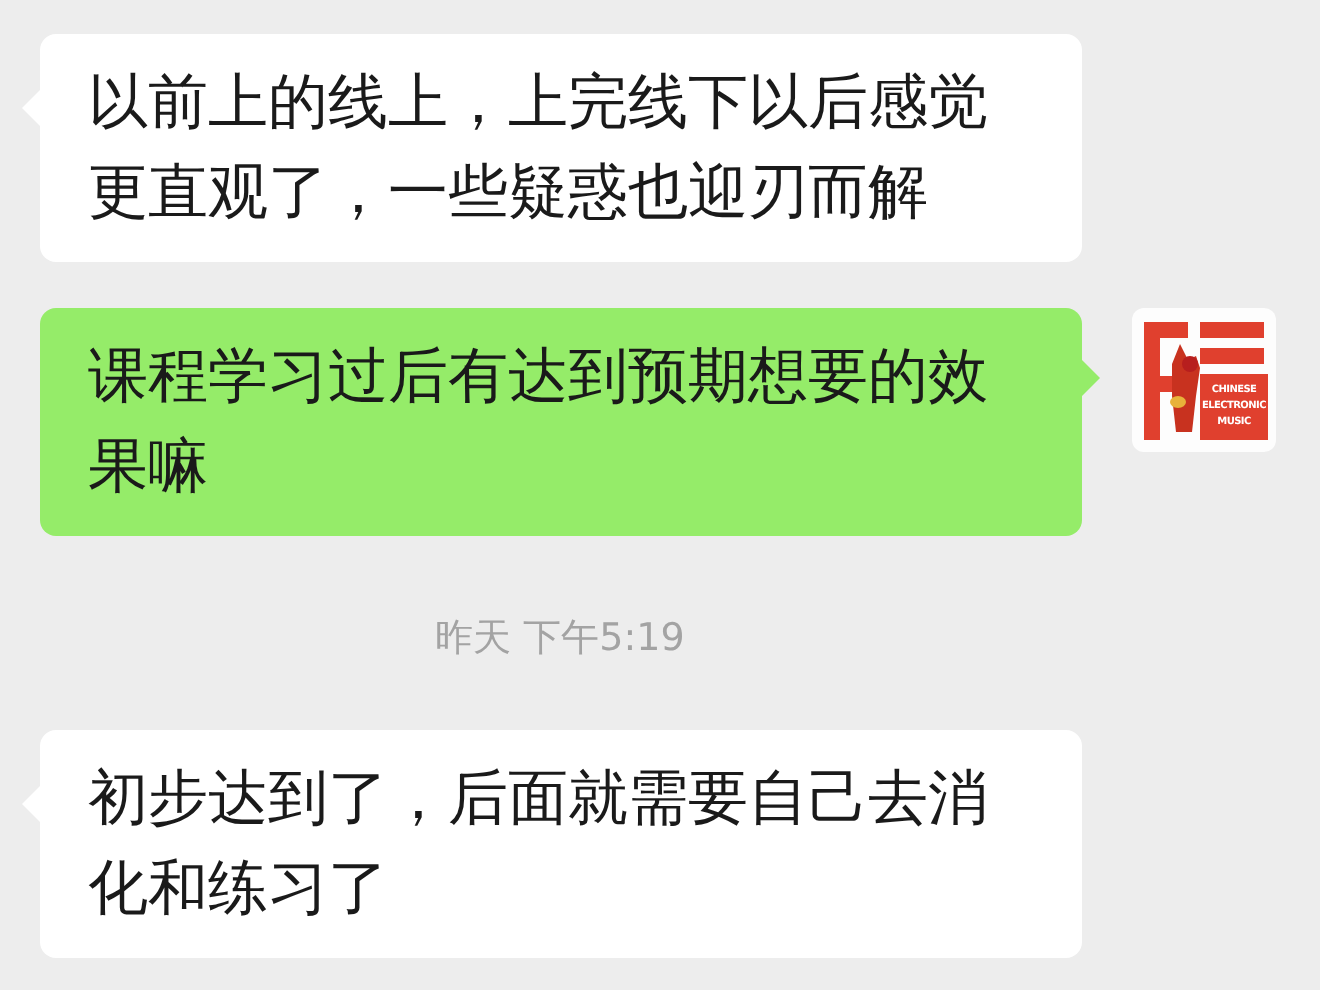 The width and height of the screenshot is (1320, 990). Describe the element at coordinates (1091, 378) in the screenshot. I see `bubble-tail` at that location.